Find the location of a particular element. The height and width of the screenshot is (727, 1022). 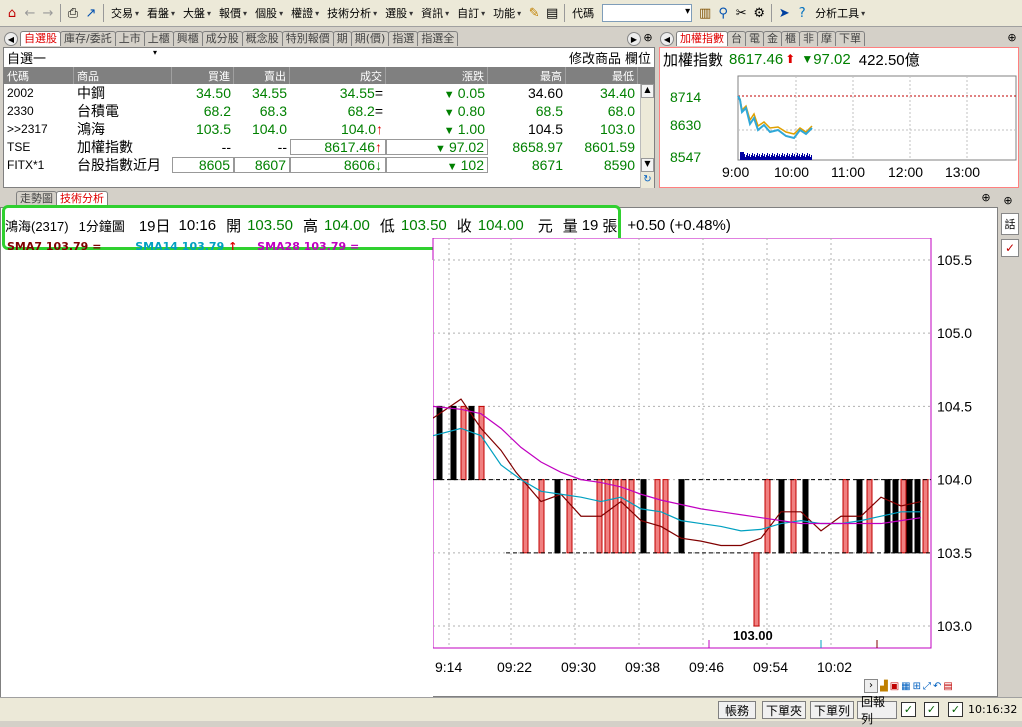

tab-index_tabs-6: 摩 is located at coordinates (826, 38).